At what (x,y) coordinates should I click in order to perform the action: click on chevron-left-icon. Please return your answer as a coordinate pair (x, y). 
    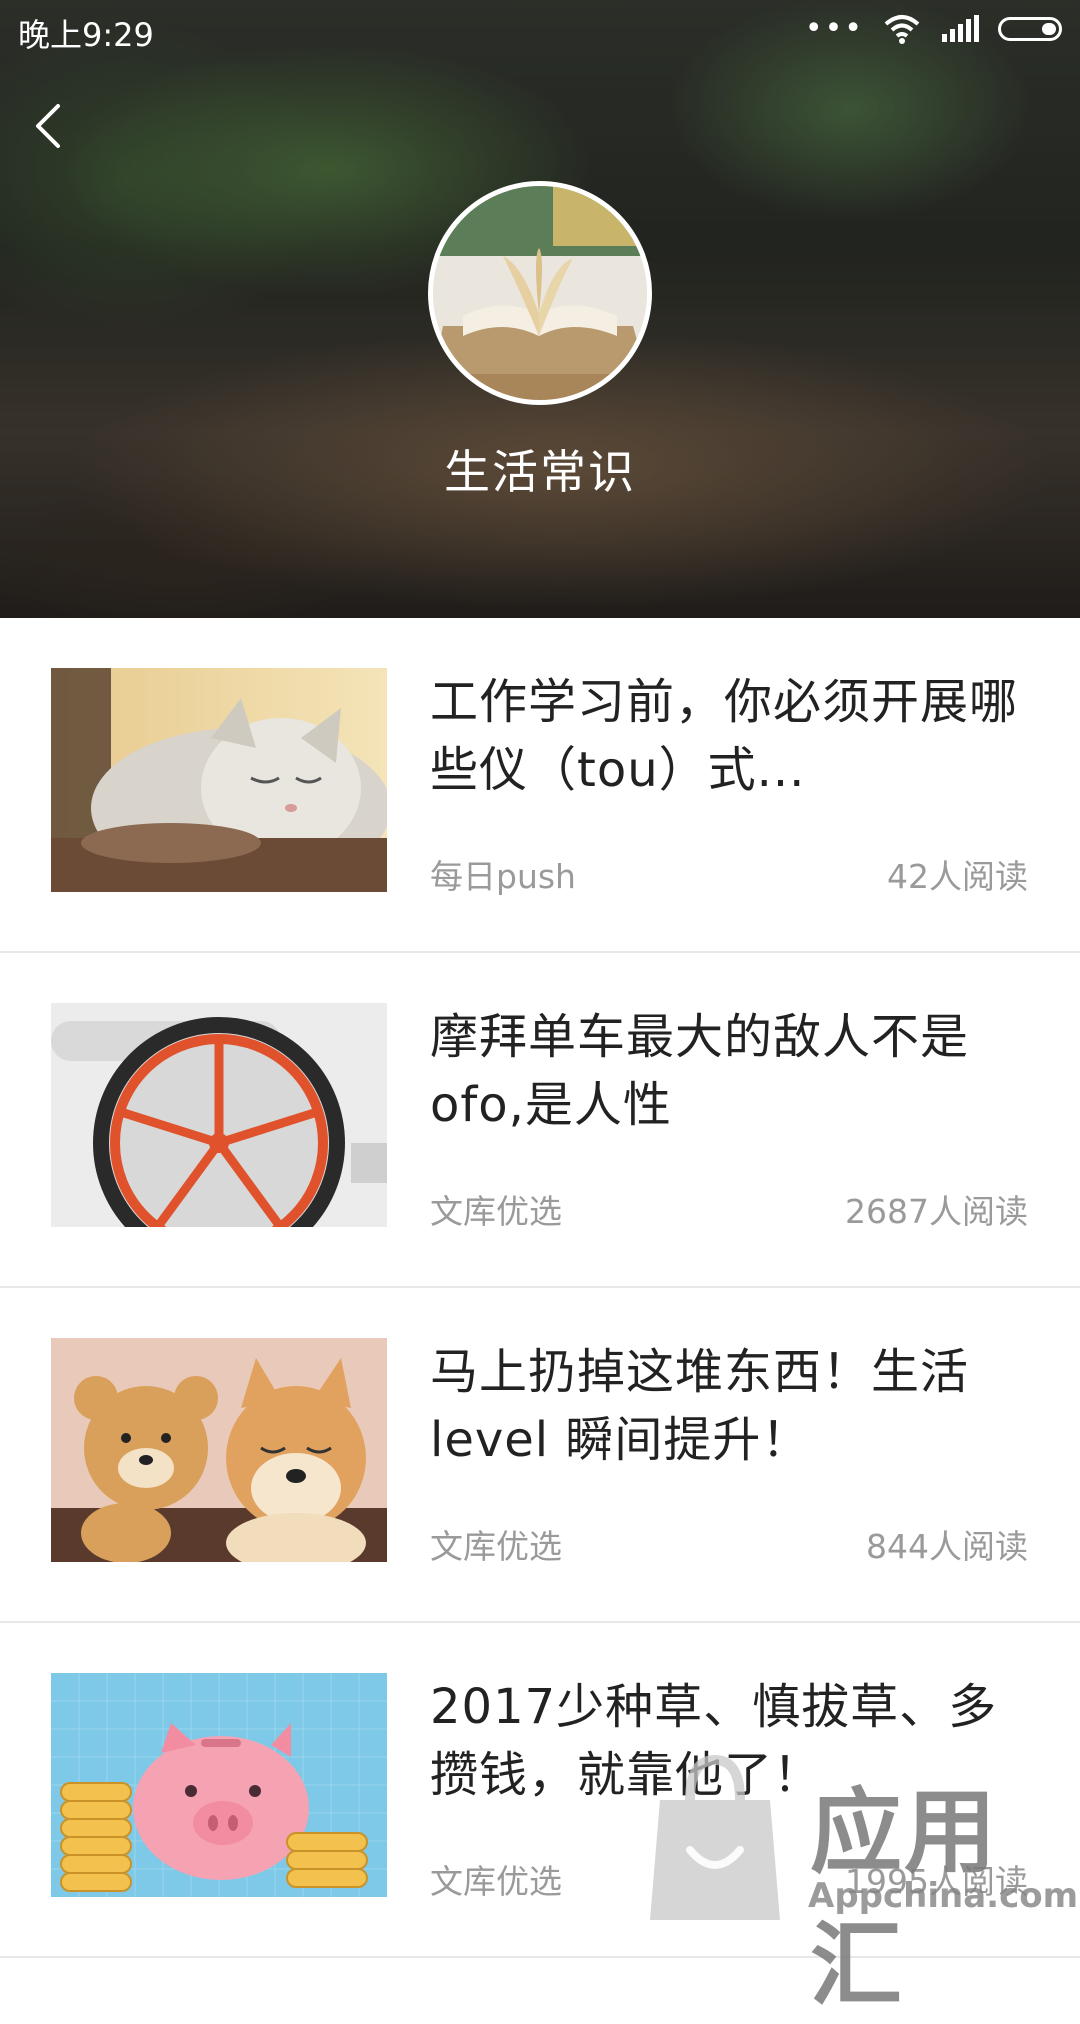
    Looking at the image, I should click on (48, 126).